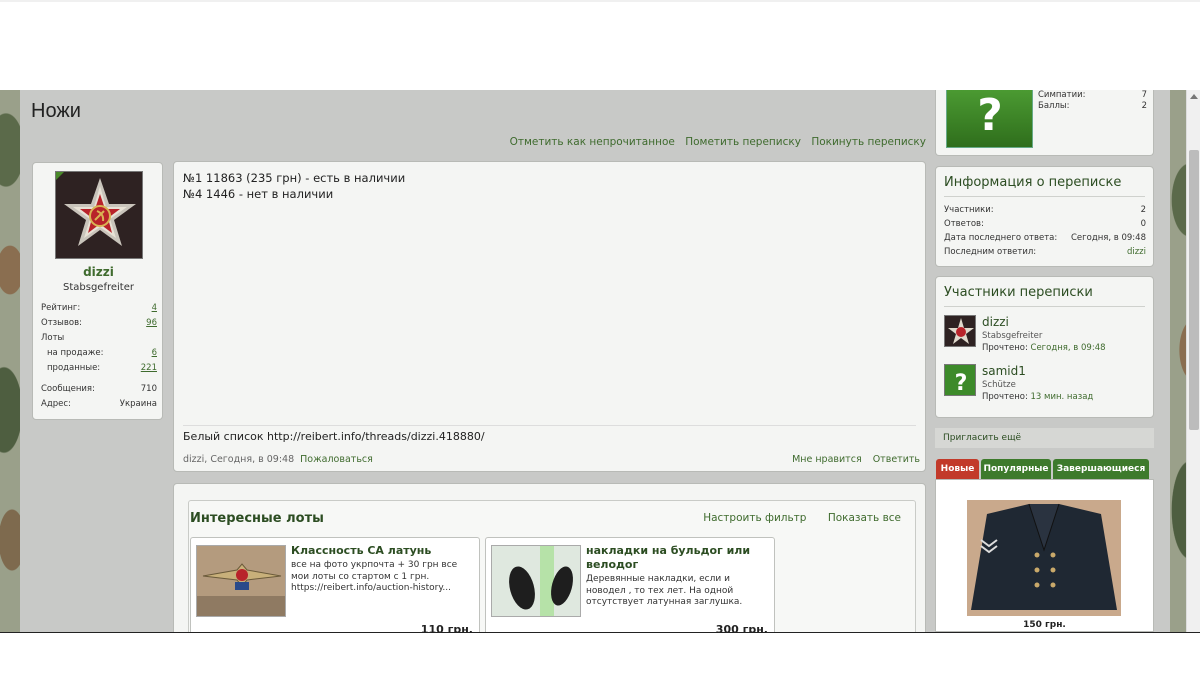 Image resolution: width=1200 pixels, height=674 pixels. Describe the element at coordinates (896, 459) in the screenshot. I see `reply-link: Ответить` at that location.